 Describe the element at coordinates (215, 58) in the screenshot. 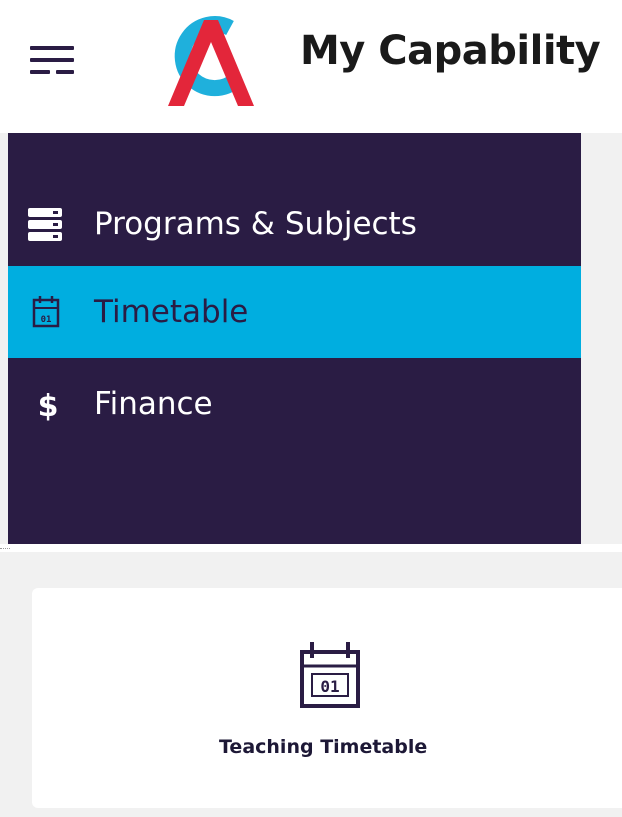

I see `capability-logo` at that location.